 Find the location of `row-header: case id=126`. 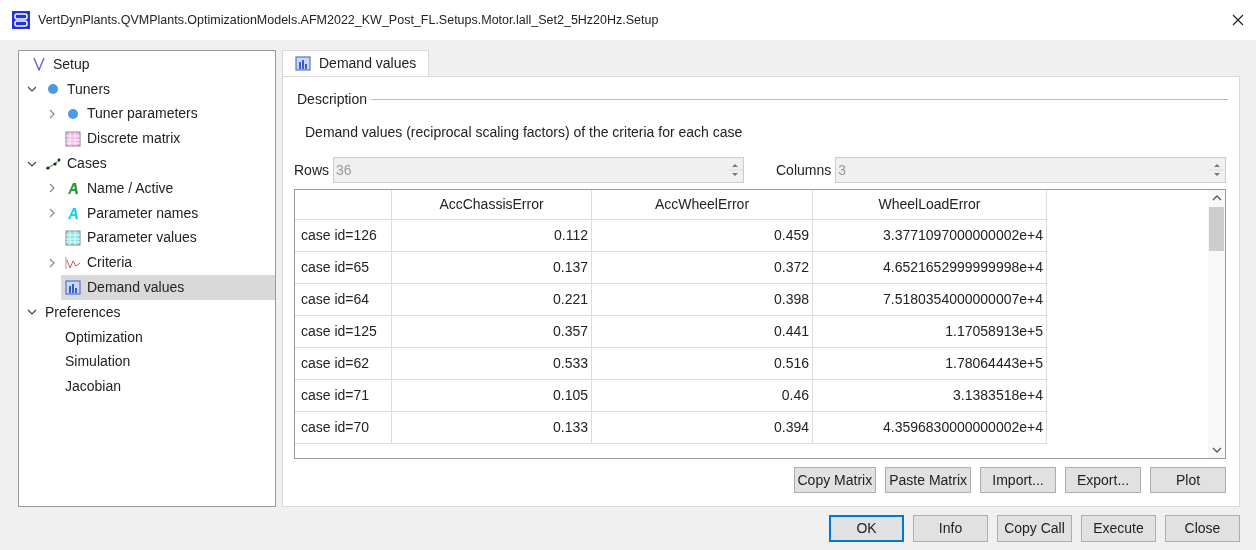

row-header: case id=126 is located at coordinates (343, 236).